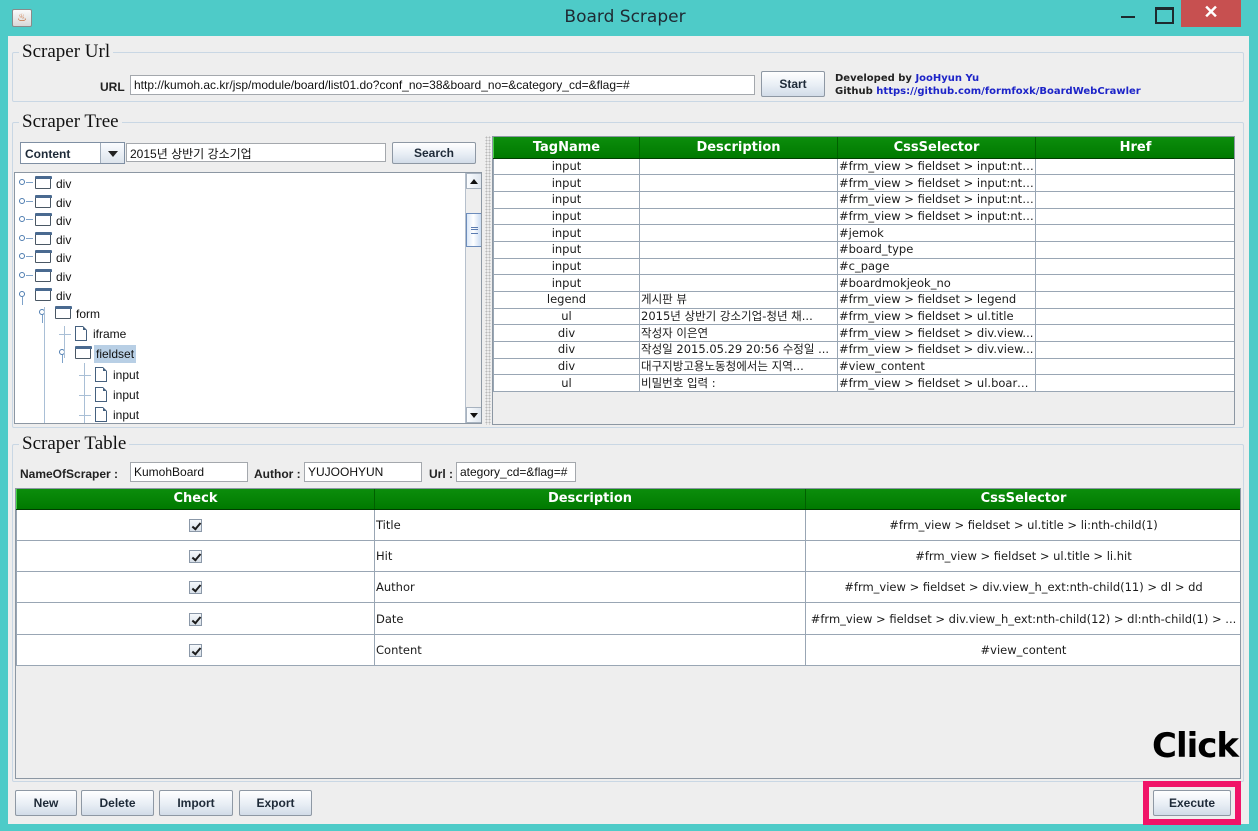  Describe the element at coordinates (434, 153) in the screenshot. I see `search-button: Search` at that location.